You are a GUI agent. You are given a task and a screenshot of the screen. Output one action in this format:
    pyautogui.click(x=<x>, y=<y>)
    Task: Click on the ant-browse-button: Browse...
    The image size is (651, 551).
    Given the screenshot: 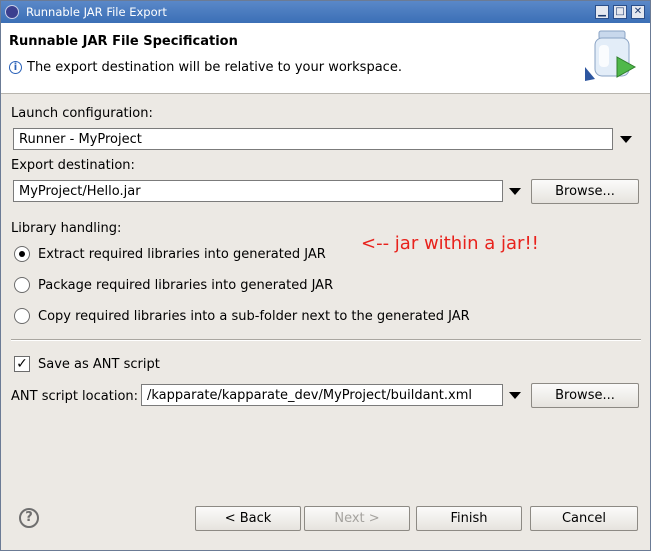 What is the action you would take?
    pyautogui.click(x=585, y=395)
    